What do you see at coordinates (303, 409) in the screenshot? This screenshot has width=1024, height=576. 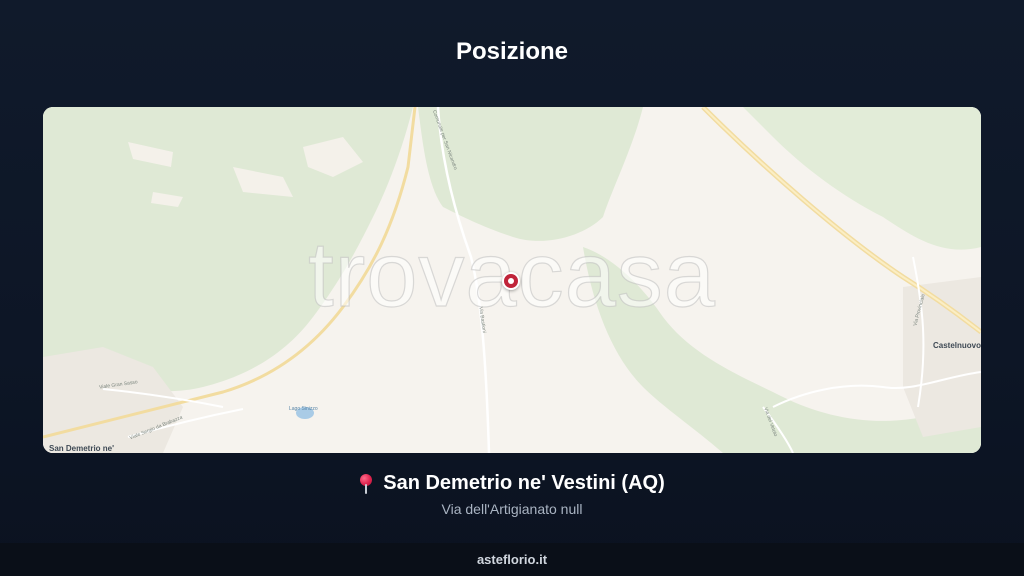 I see `map-label-lake: Lago Sinizzo` at bounding box center [303, 409].